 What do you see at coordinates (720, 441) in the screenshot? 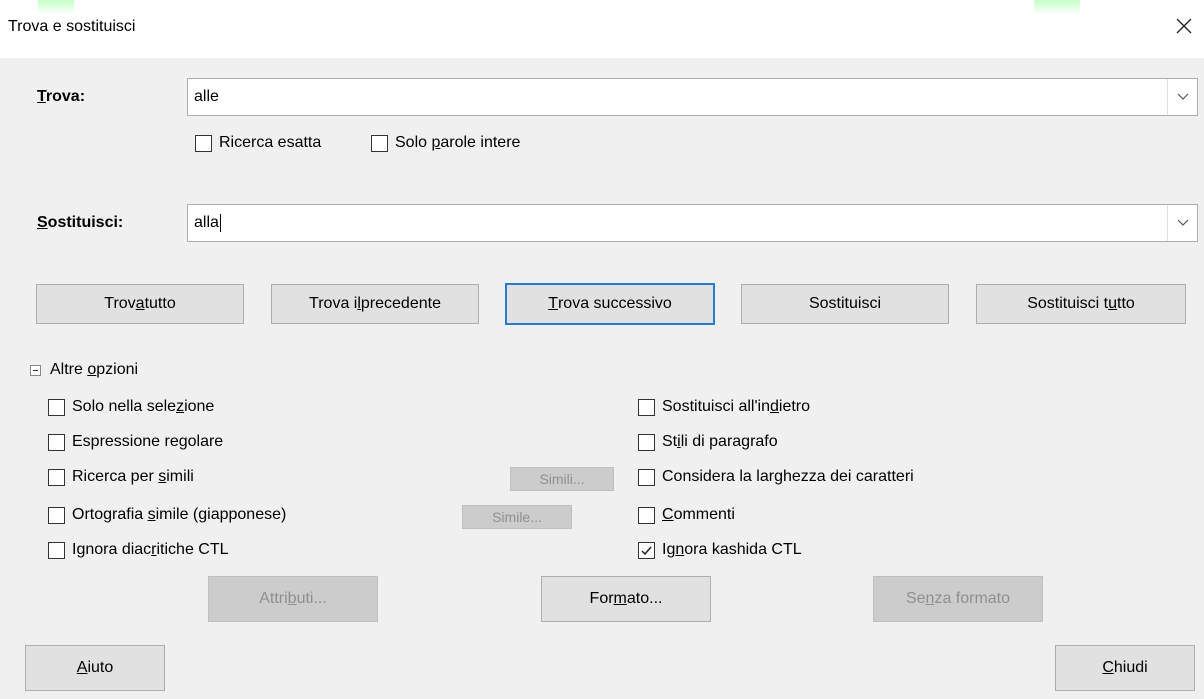
I see `paragraph-styles-label: Stili di paragrafo` at bounding box center [720, 441].